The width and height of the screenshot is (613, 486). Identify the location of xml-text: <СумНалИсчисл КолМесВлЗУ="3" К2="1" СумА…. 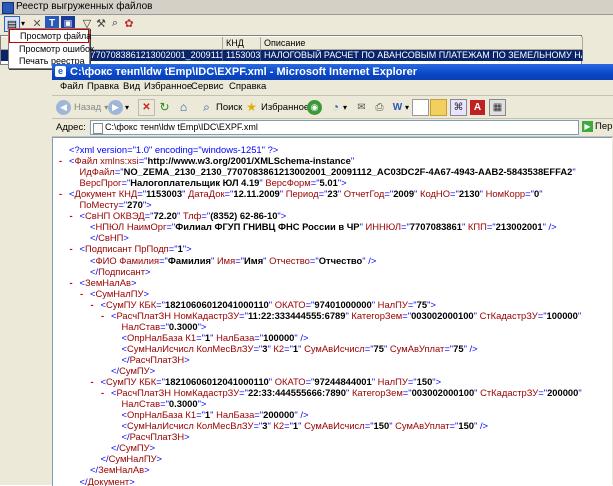
(305, 425).